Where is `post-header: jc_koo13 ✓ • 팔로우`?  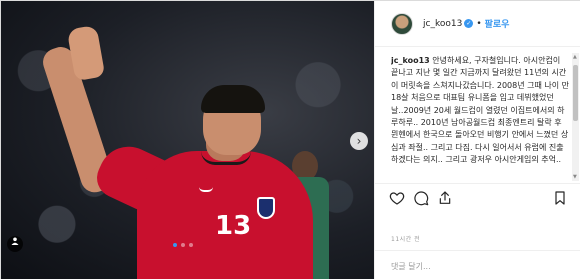 post-header: jc_koo13 ✓ • 팔로우 is located at coordinates (477, 24).